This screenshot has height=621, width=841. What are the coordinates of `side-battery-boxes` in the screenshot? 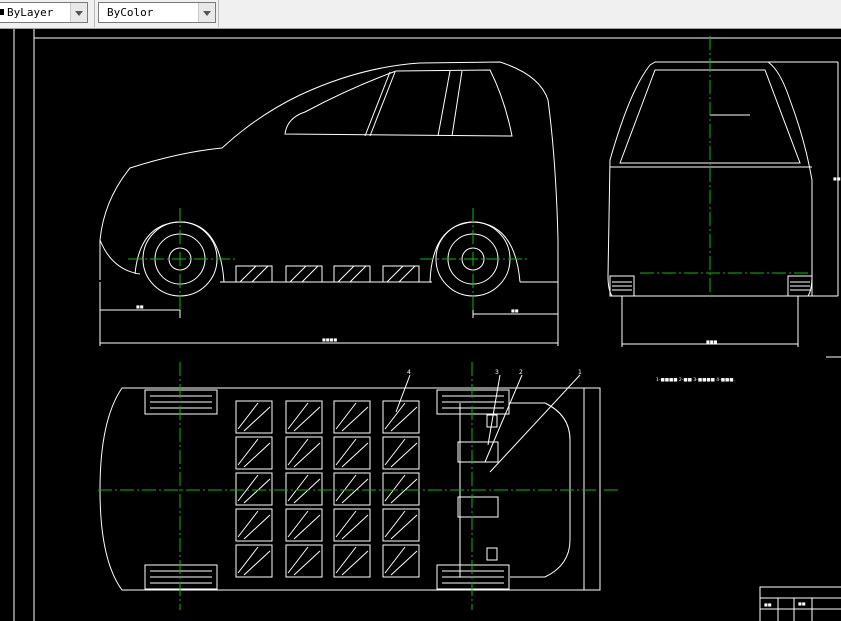 It's located at (327, 274).